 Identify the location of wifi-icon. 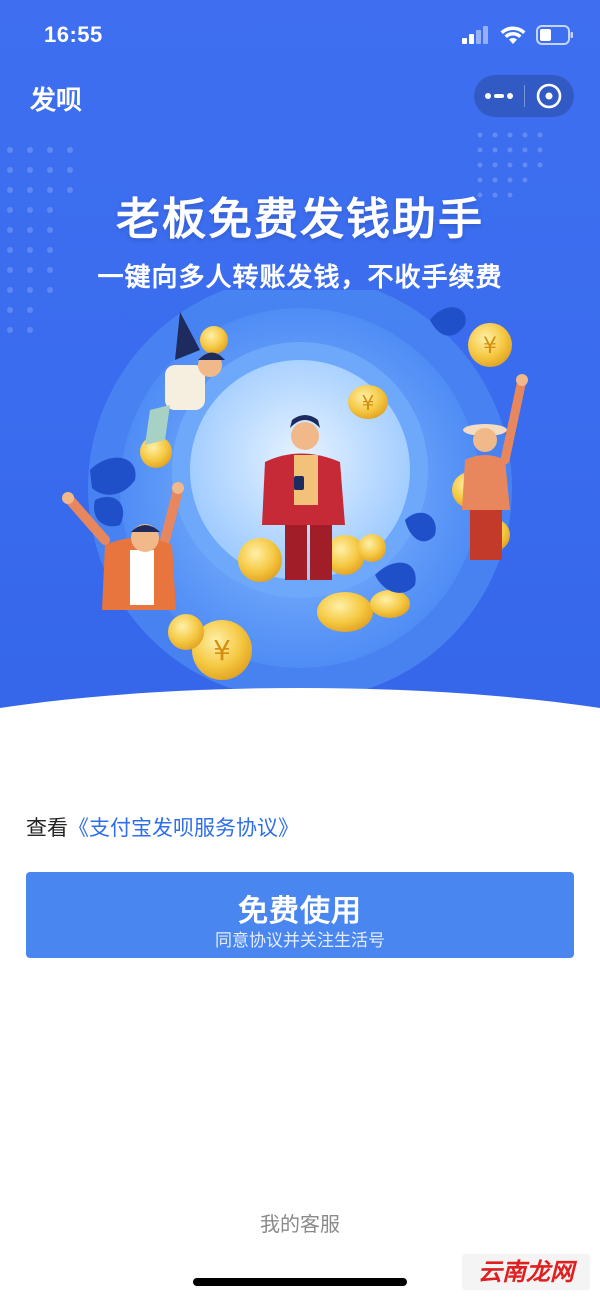
(513, 34).